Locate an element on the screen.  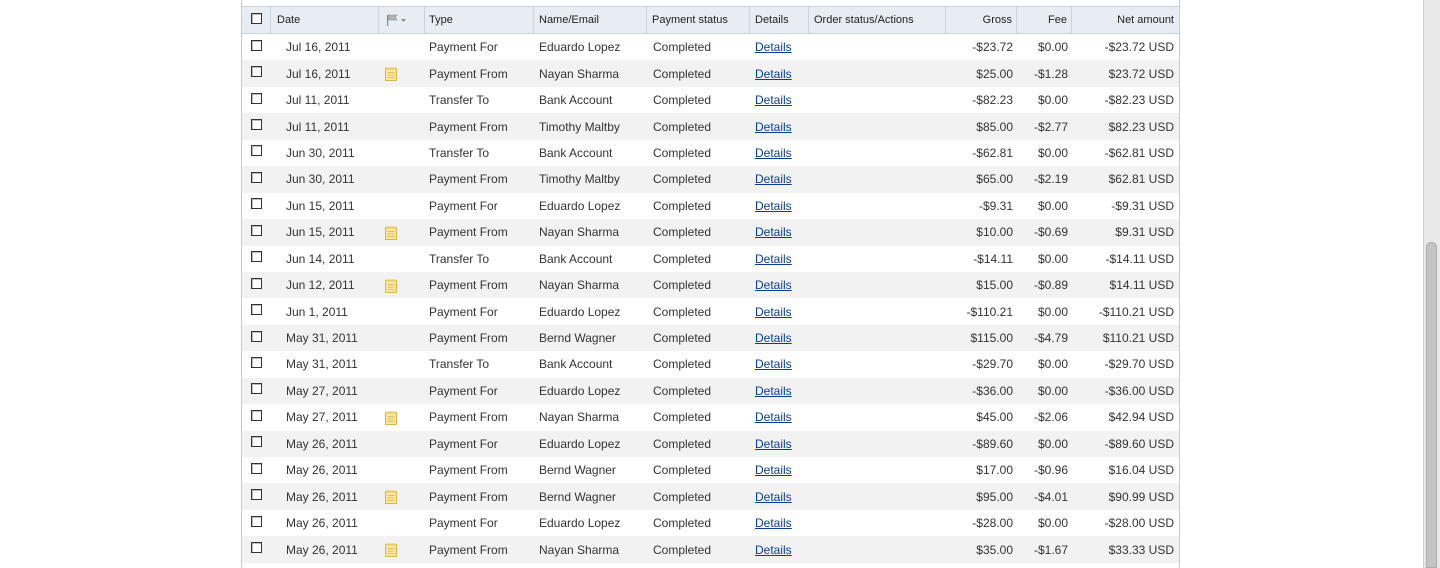
scrollbar-thumb is located at coordinates (1431, 405).